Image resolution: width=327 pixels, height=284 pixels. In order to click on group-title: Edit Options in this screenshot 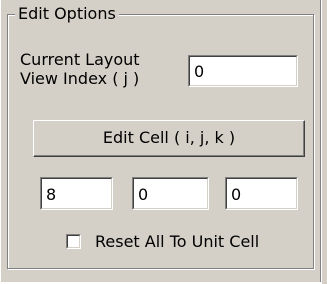, I will do `click(67, 14)`.